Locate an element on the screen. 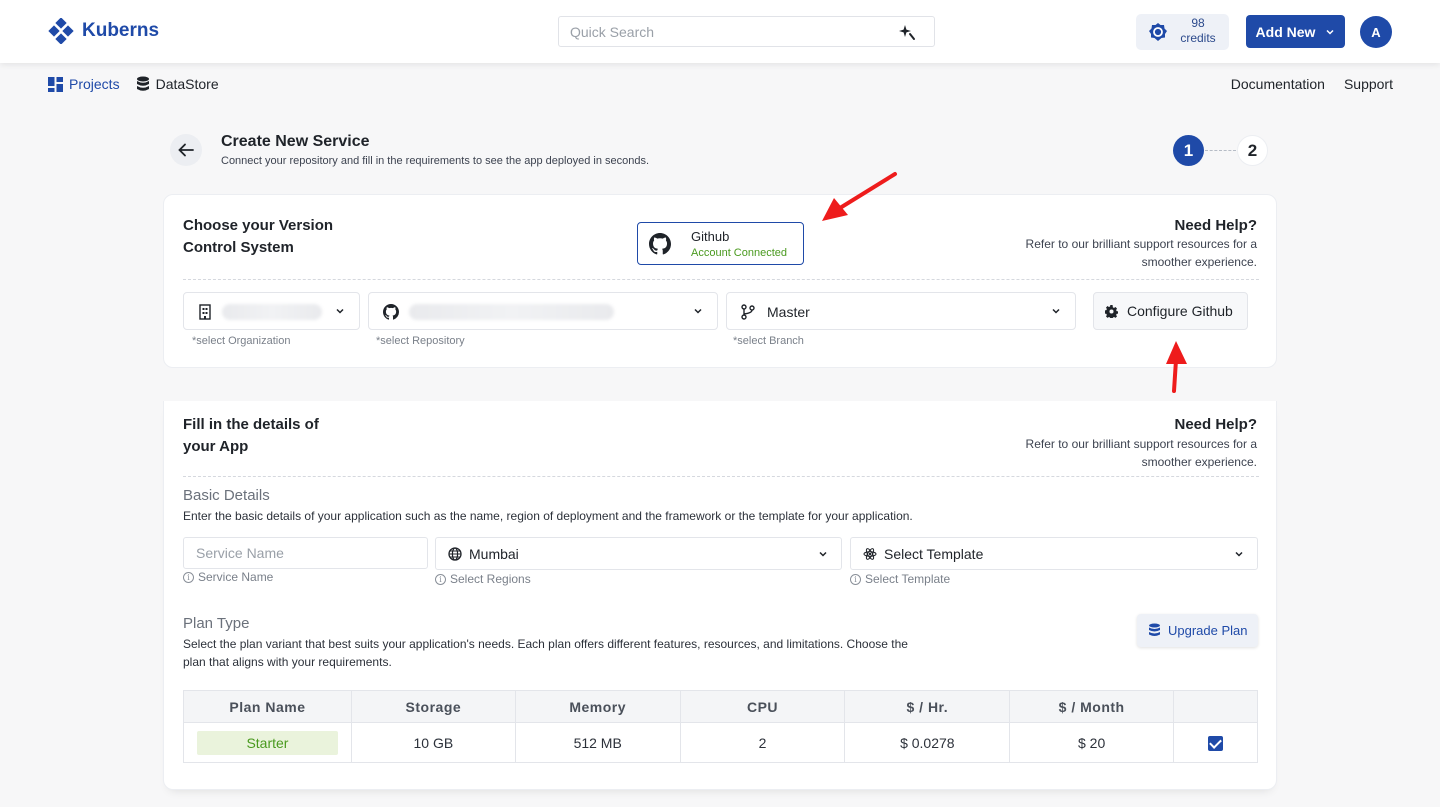 The width and height of the screenshot is (1440, 807). plan-type-title: Plan Type is located at coordinates (216, 623).